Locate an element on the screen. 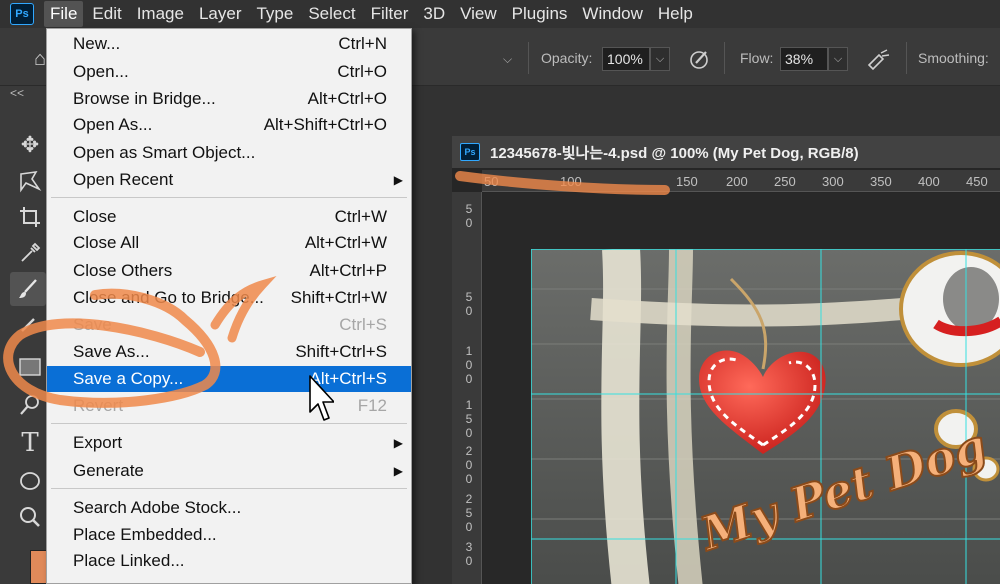  menu-item-close: Close Ctrl+W is located at coordinates (229, 217).